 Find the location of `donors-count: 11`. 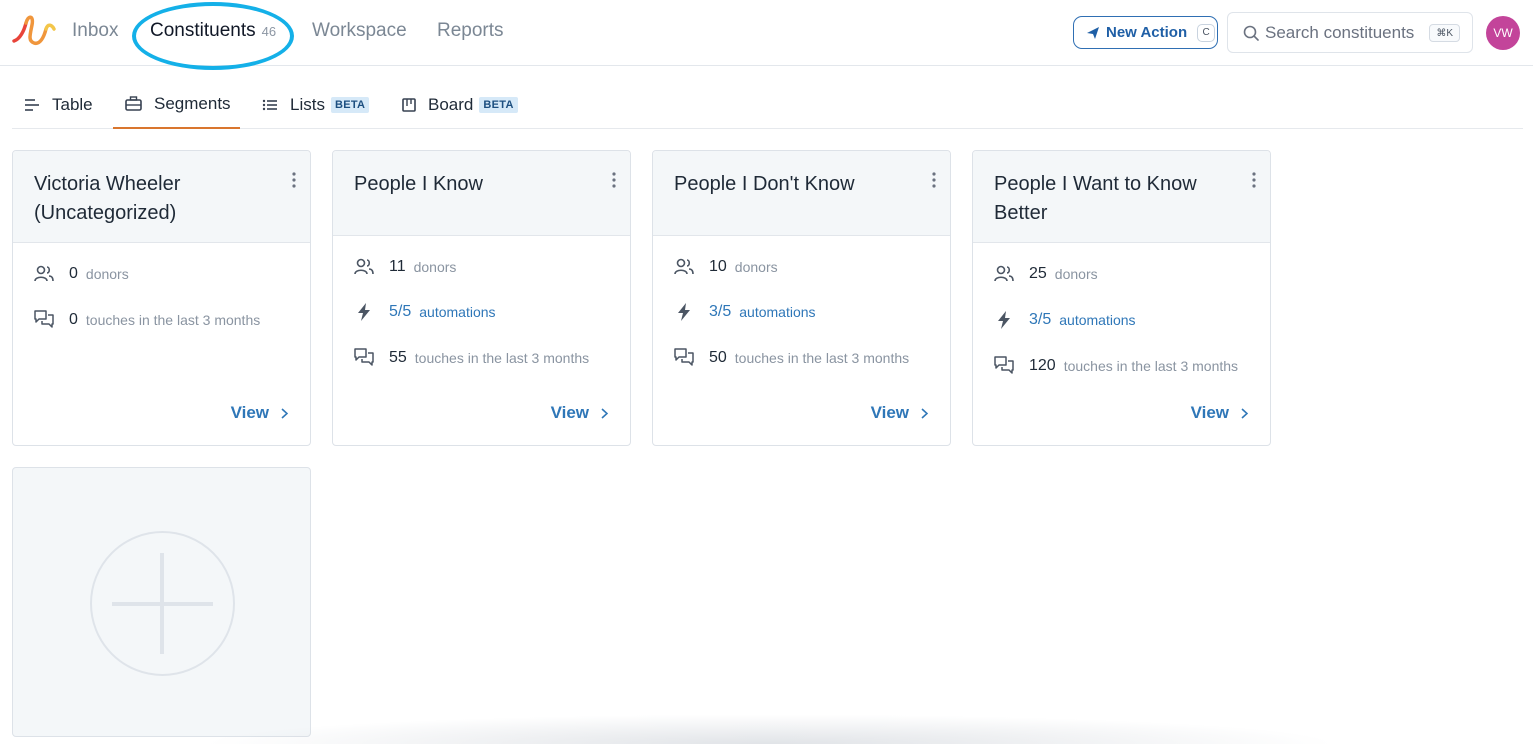

donors-count: 11 is located at coordinates (397, 266).